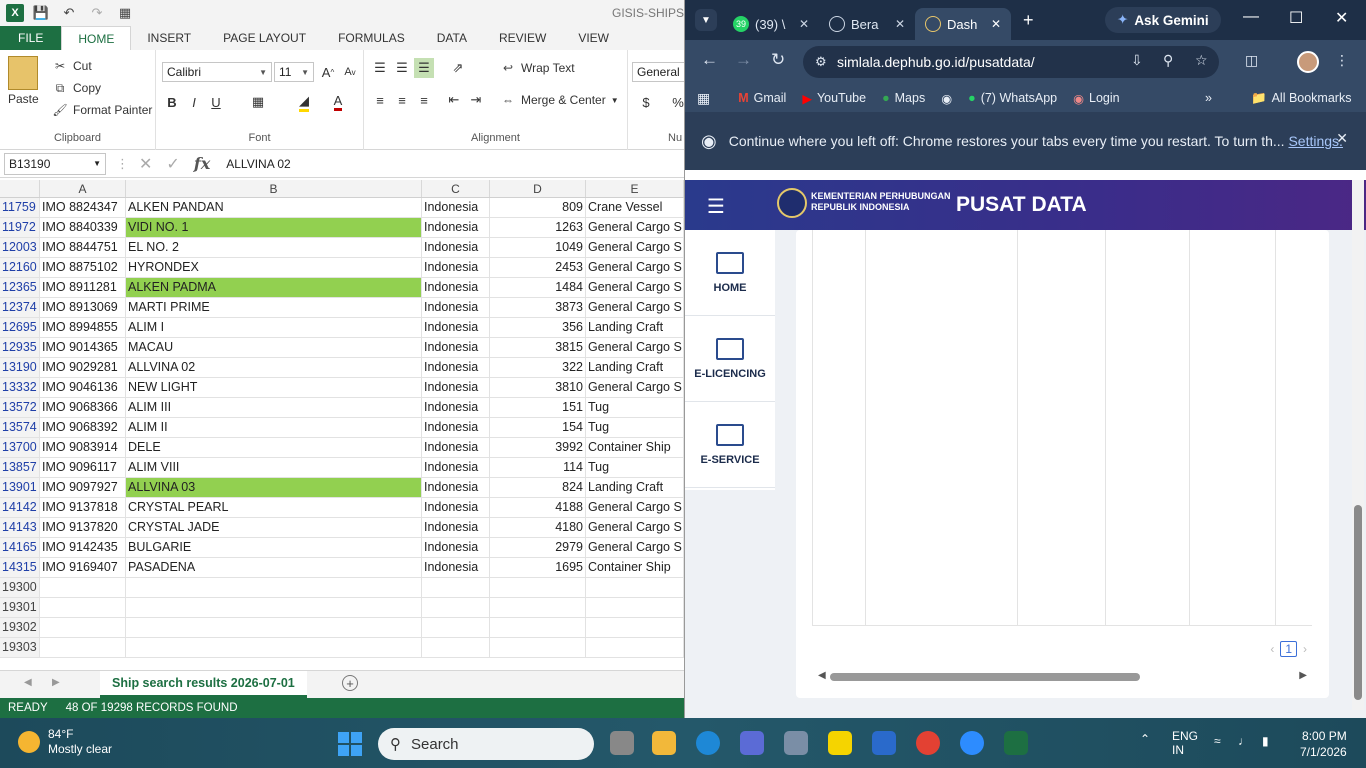  I want to click on cell-imo: IMO 9029281, so click(83, 367).